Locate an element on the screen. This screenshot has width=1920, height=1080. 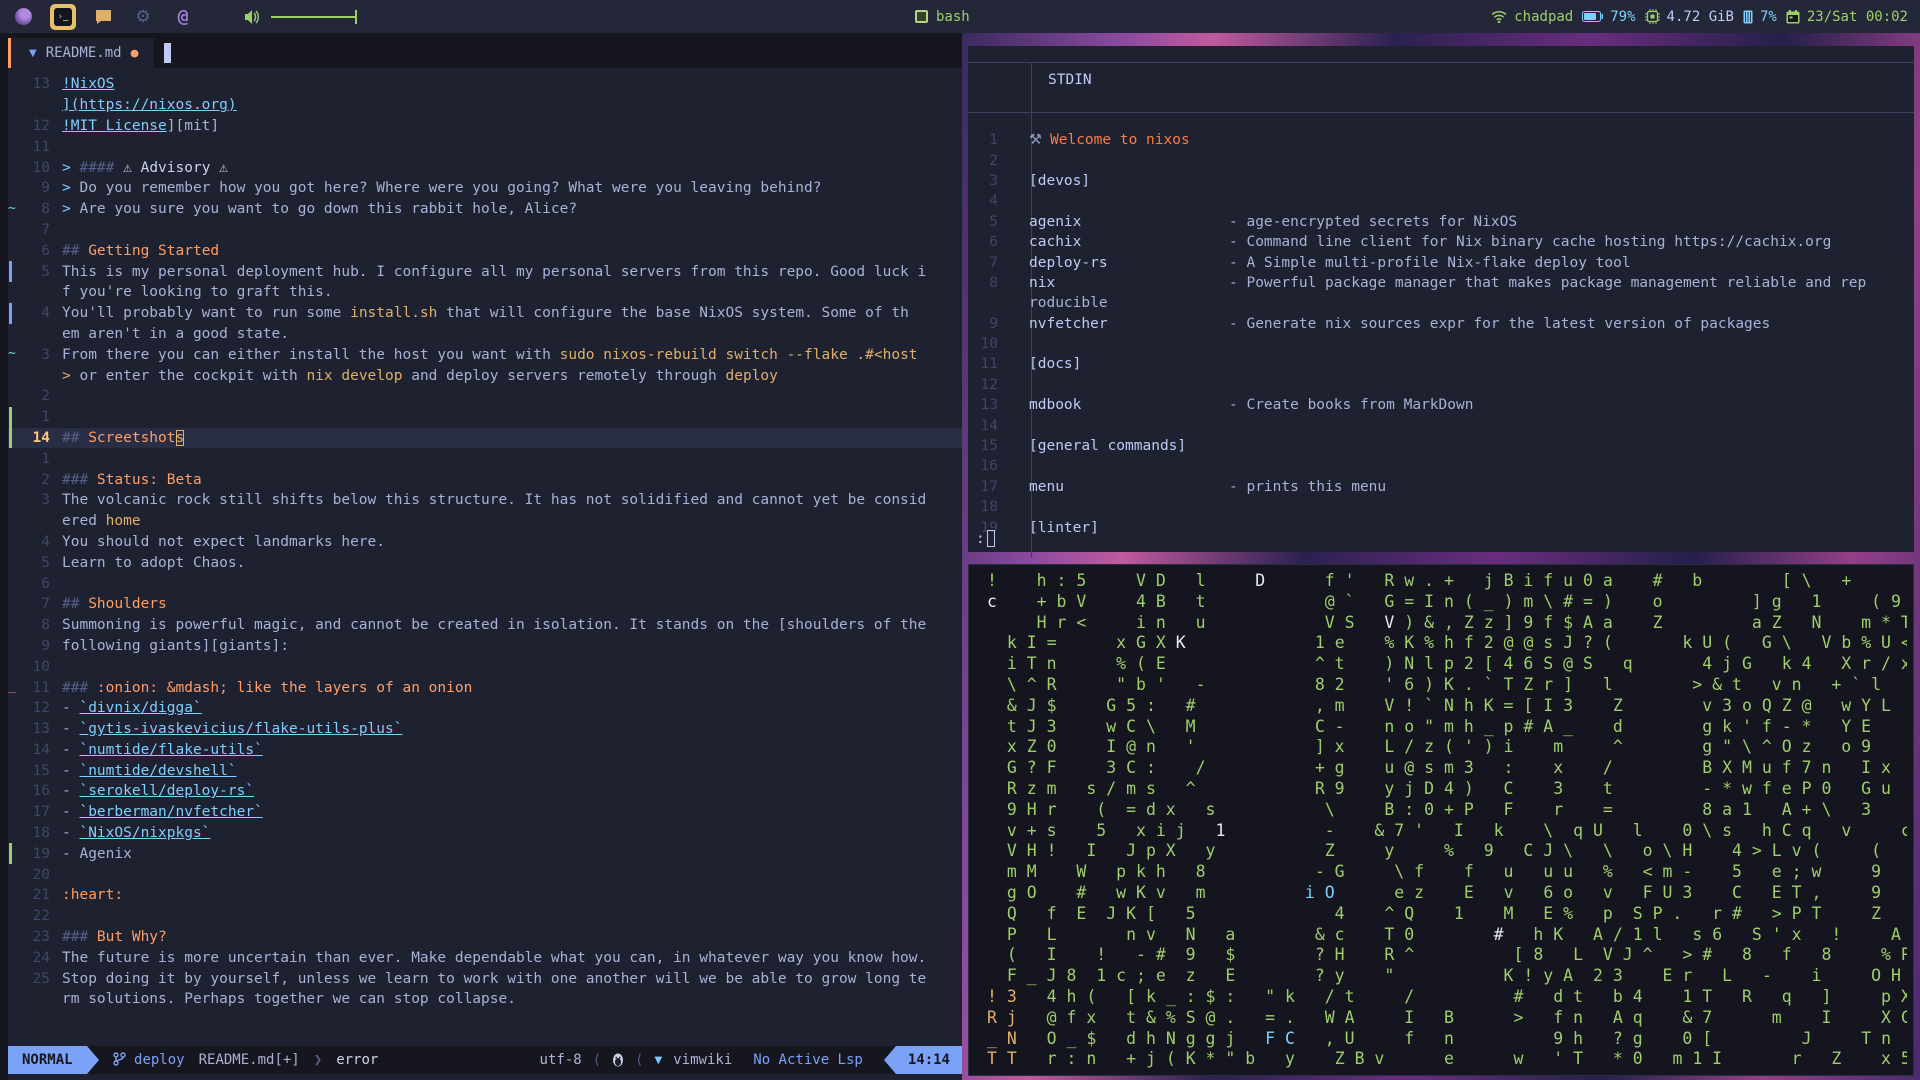
editor-line: 10 > #### ⚠ Advisory ⚠ is located at coordinates (485, 167).